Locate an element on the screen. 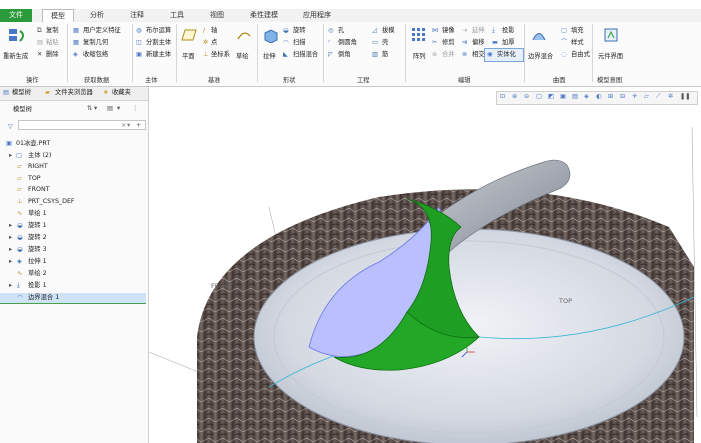 The width and height of the screenshot is (701, 443). split-body-button: 分割主体 is located at coordinates (158, 43).